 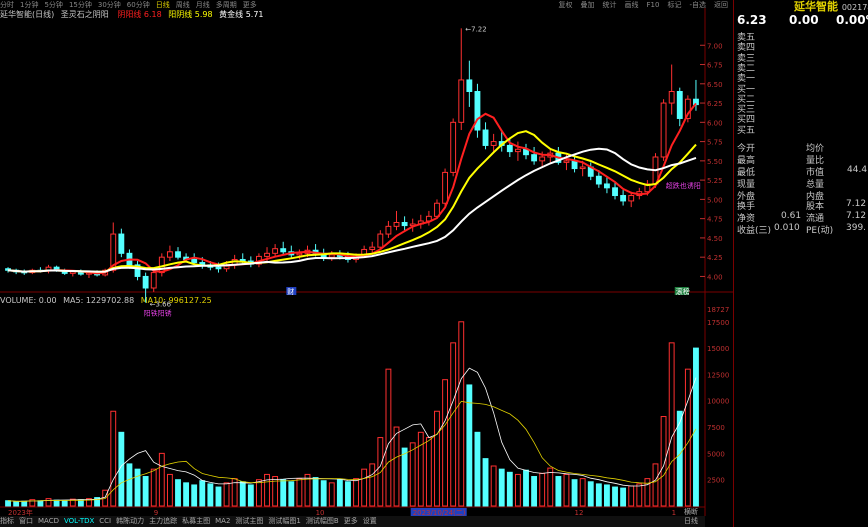 I want to click on indicator-tab-8: MA2, so click(x=222, y=521).